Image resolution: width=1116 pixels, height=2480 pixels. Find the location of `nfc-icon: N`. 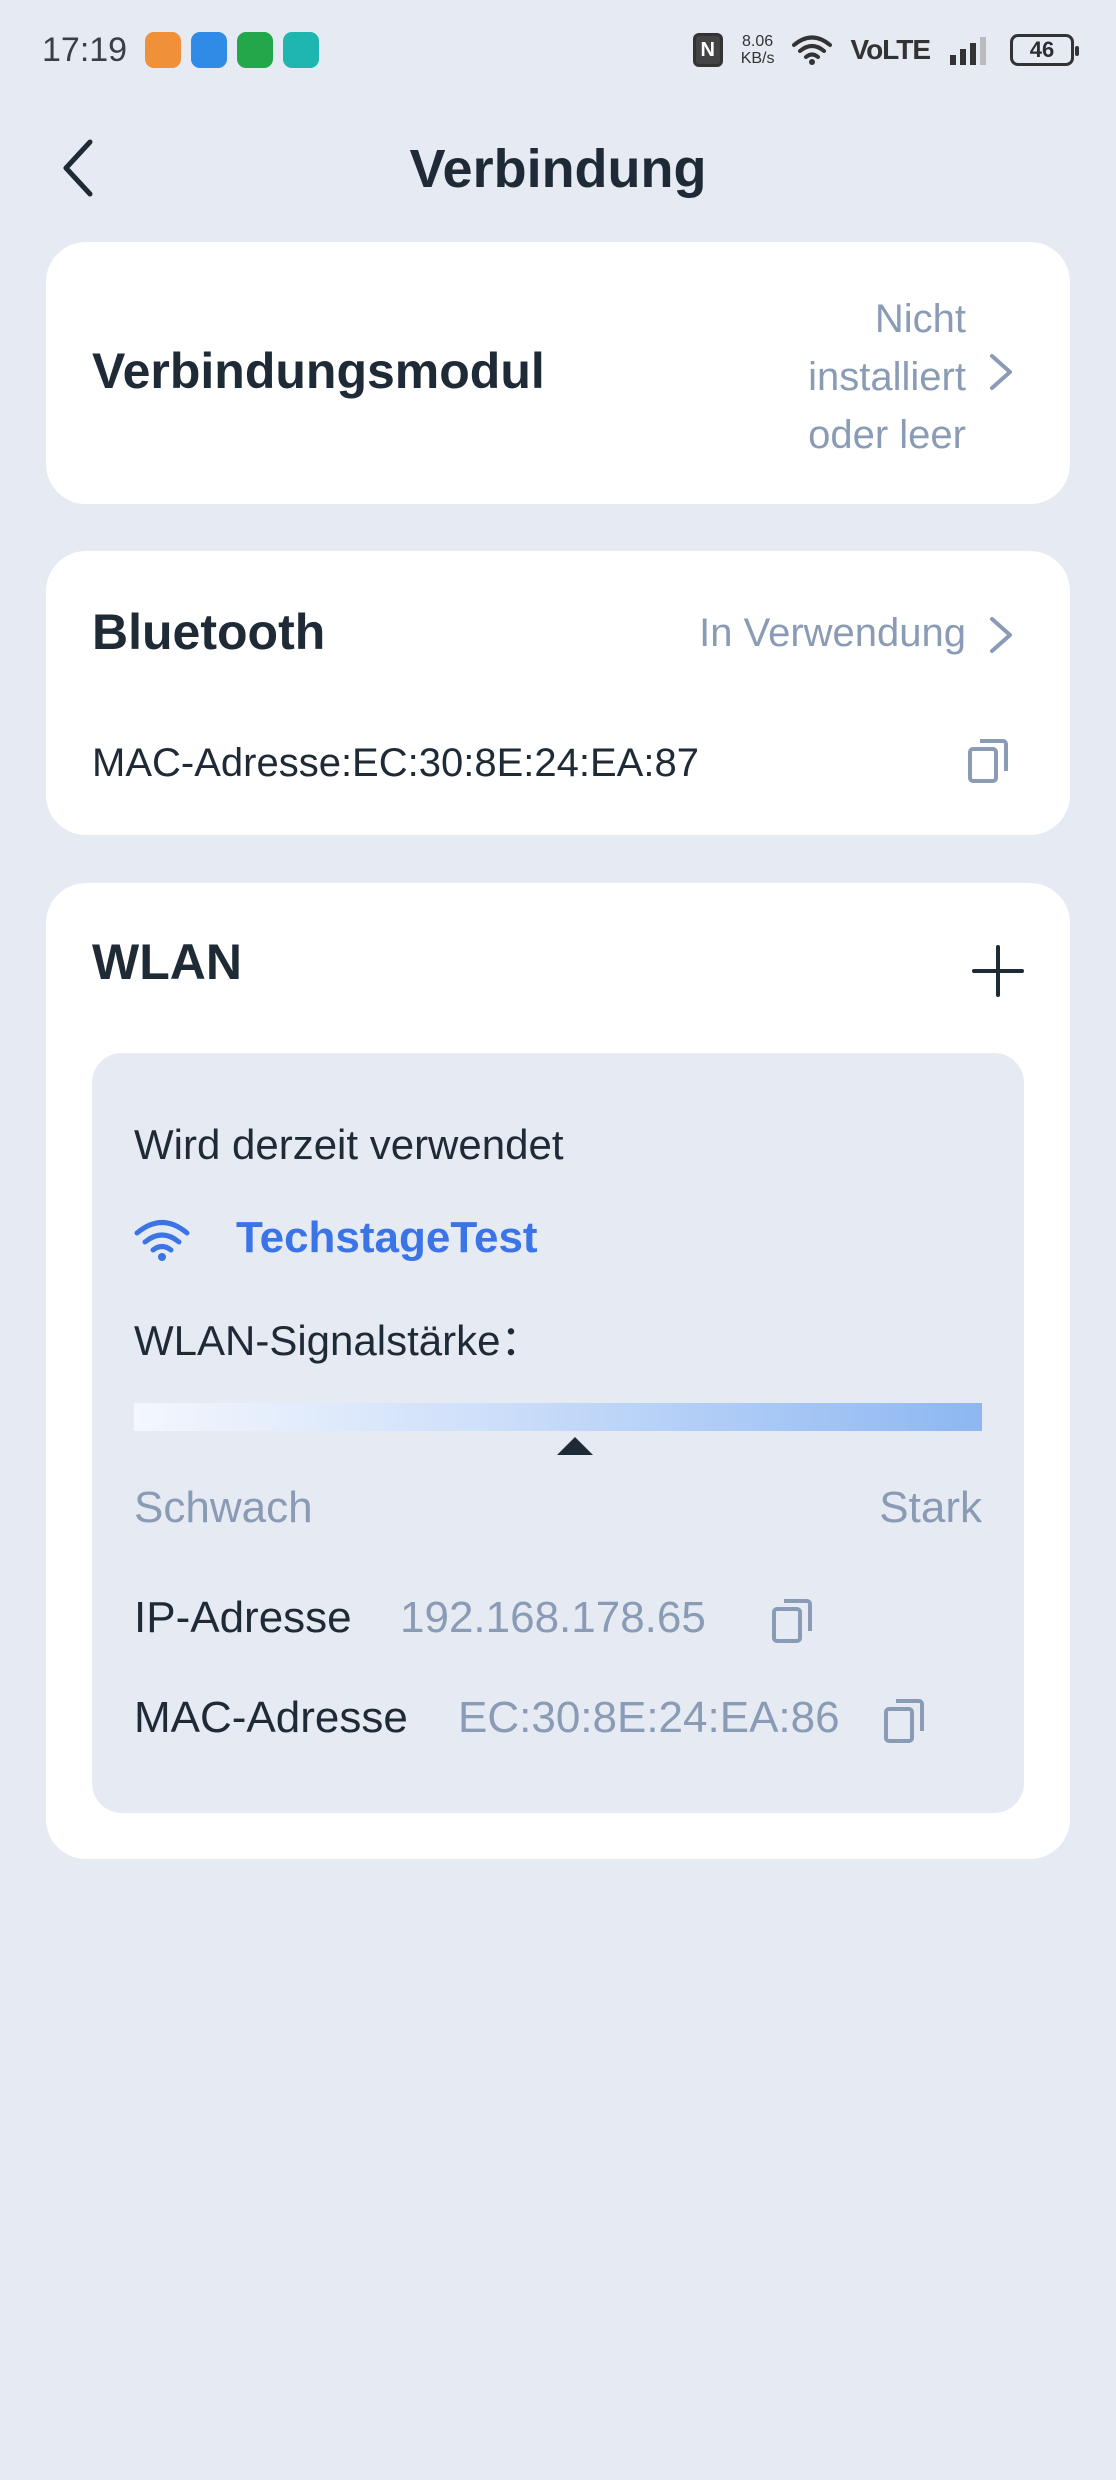

nfc-icon: N is located at coordinates (707, 50).